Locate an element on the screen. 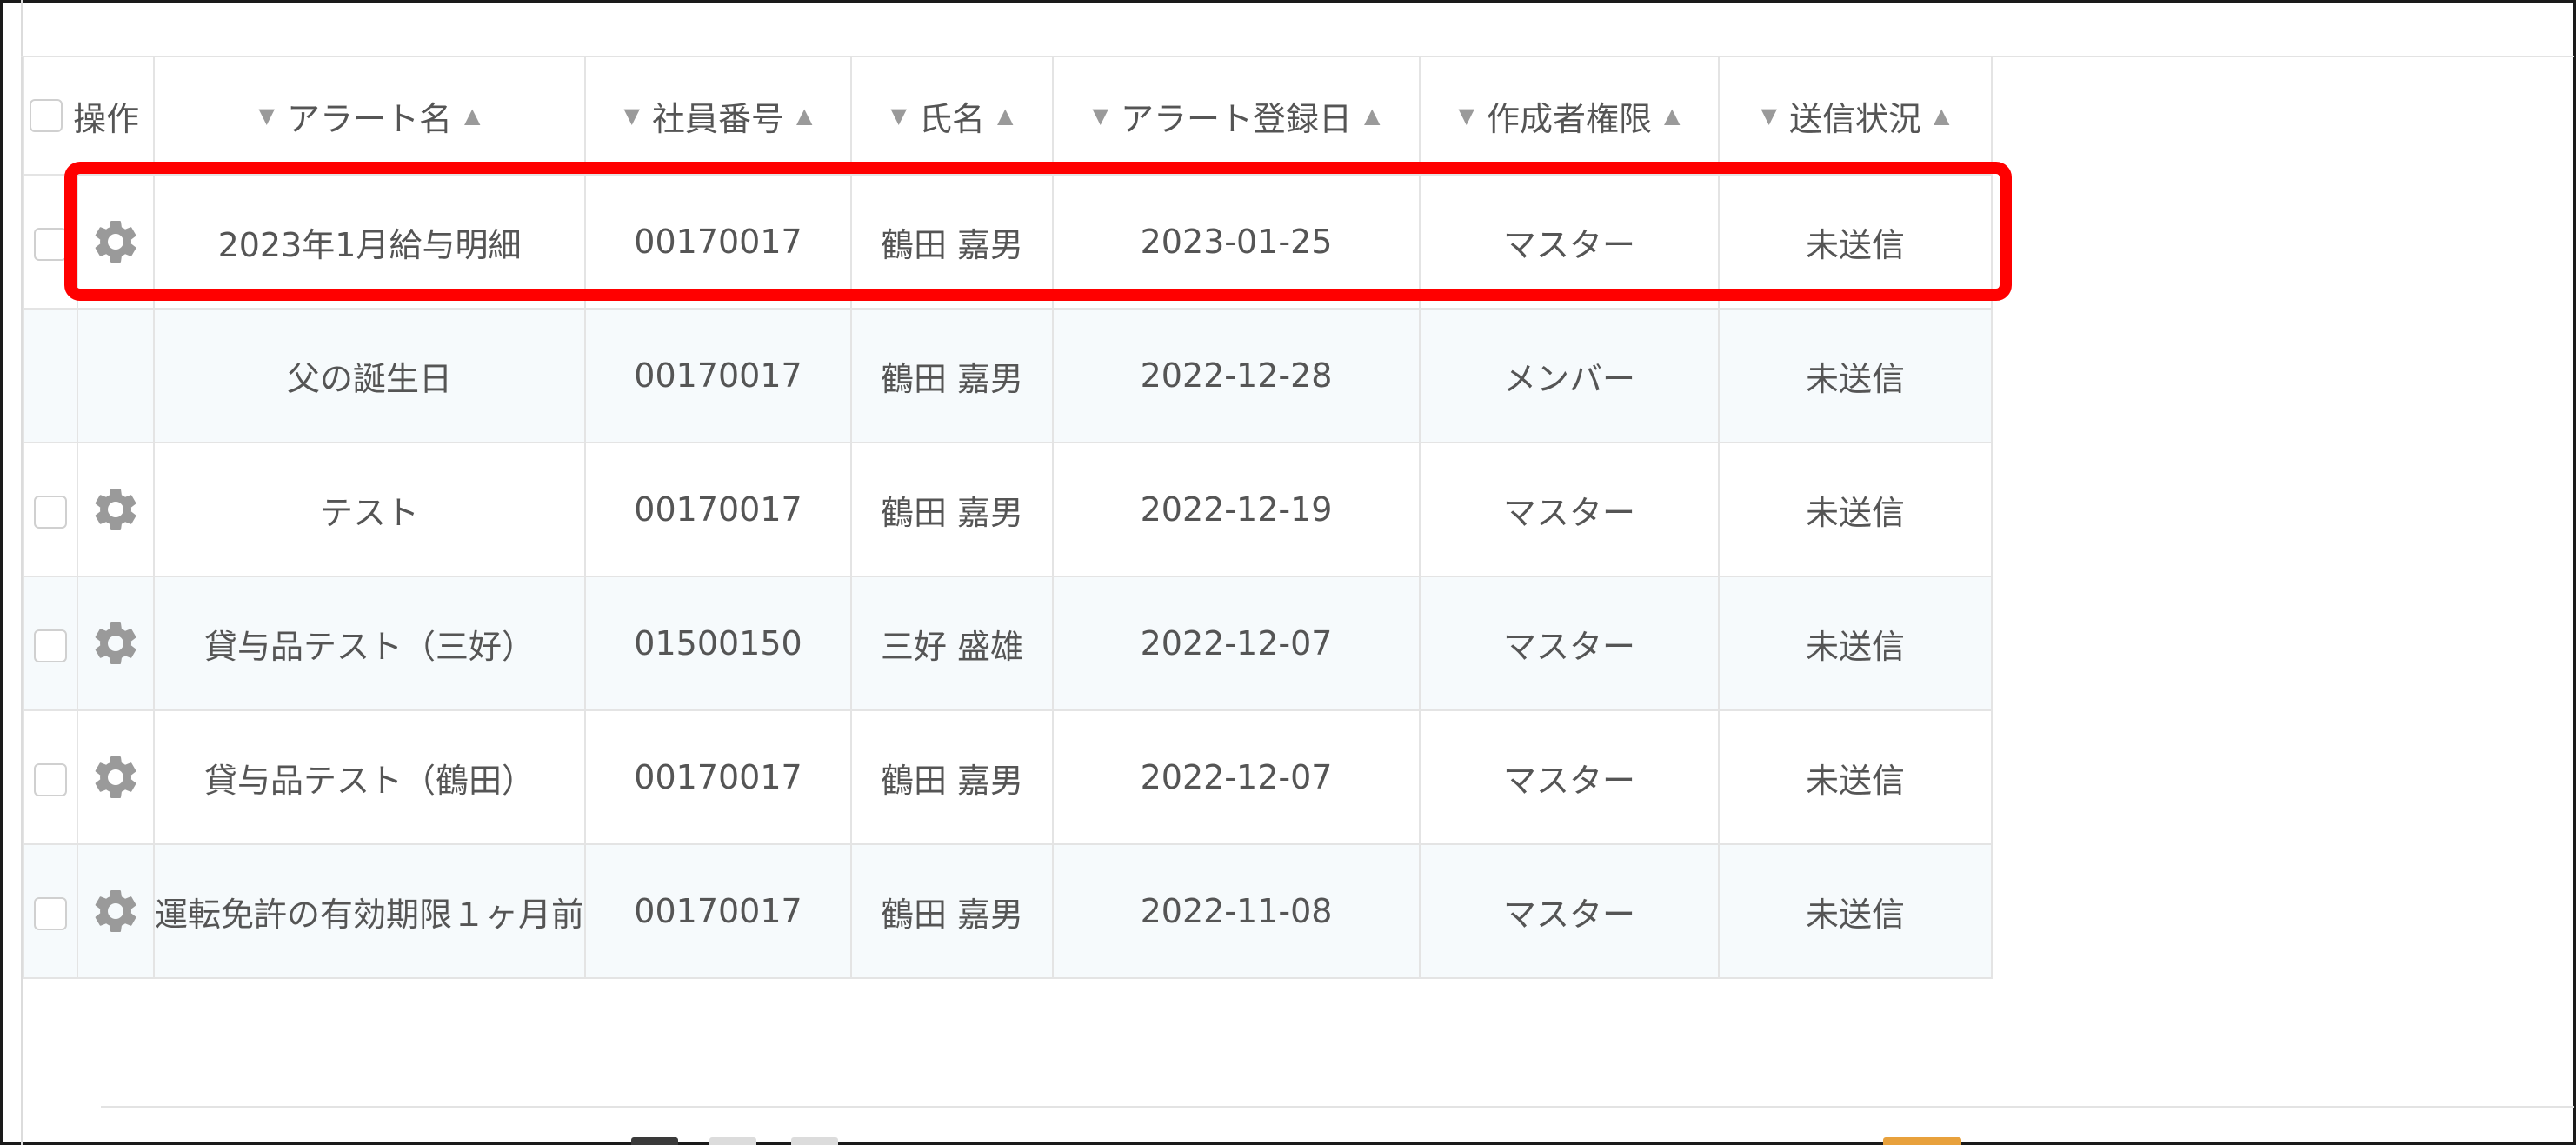 The height and width of the screenshot is (1145, 2576). column-header-registered-date: ▼ アラート登録日 ▲ is located at coordinates (1236, 116).